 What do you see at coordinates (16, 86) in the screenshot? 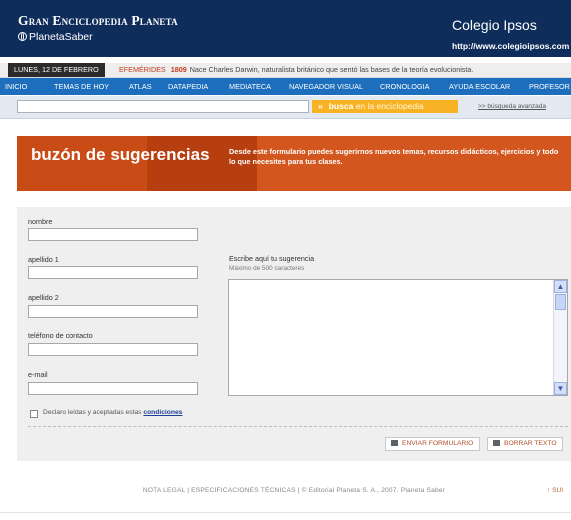
I see `nav-item-inicio: INICIO` at bounding box center [16, 86].